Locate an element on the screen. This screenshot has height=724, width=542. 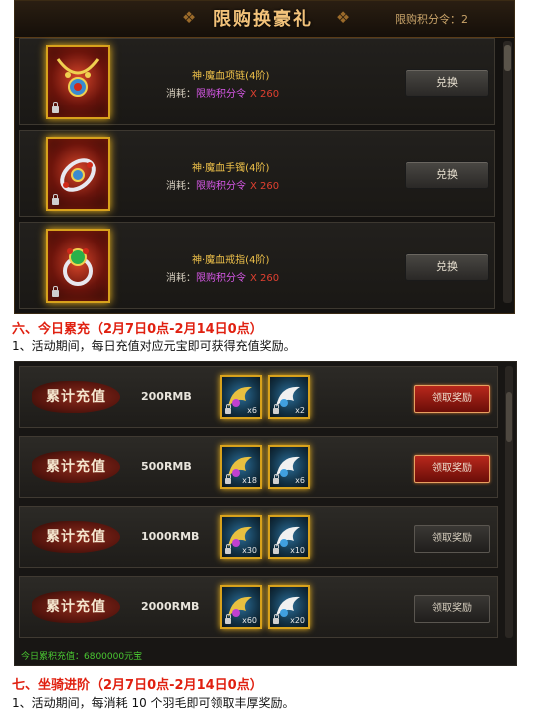
section7-title: 七、坐骑进阶（2月7日0点-2月14日0点） is located at coordinates (137, 685).